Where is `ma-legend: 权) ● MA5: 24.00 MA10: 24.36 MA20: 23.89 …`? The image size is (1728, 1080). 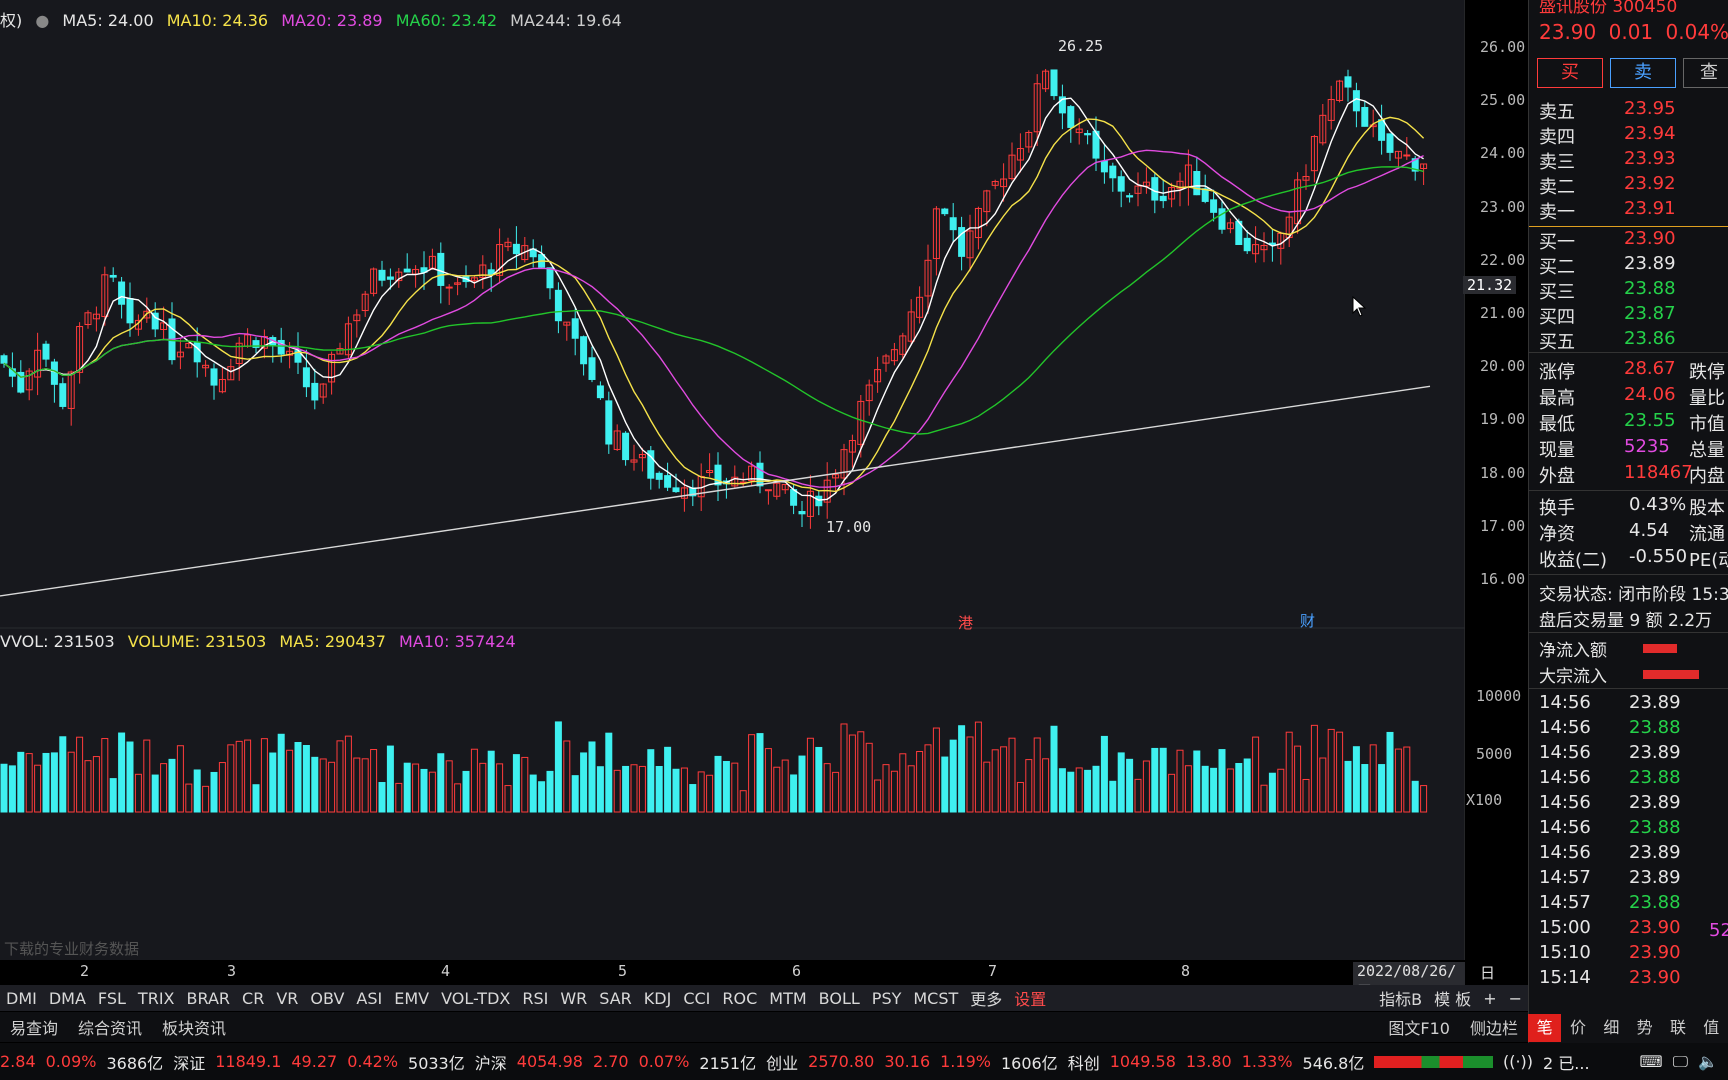
ma-legend: 权) ● MA5: 24.00 MA10: 24.36 MA20: 23.89 … is located at coordinates (315, 19).